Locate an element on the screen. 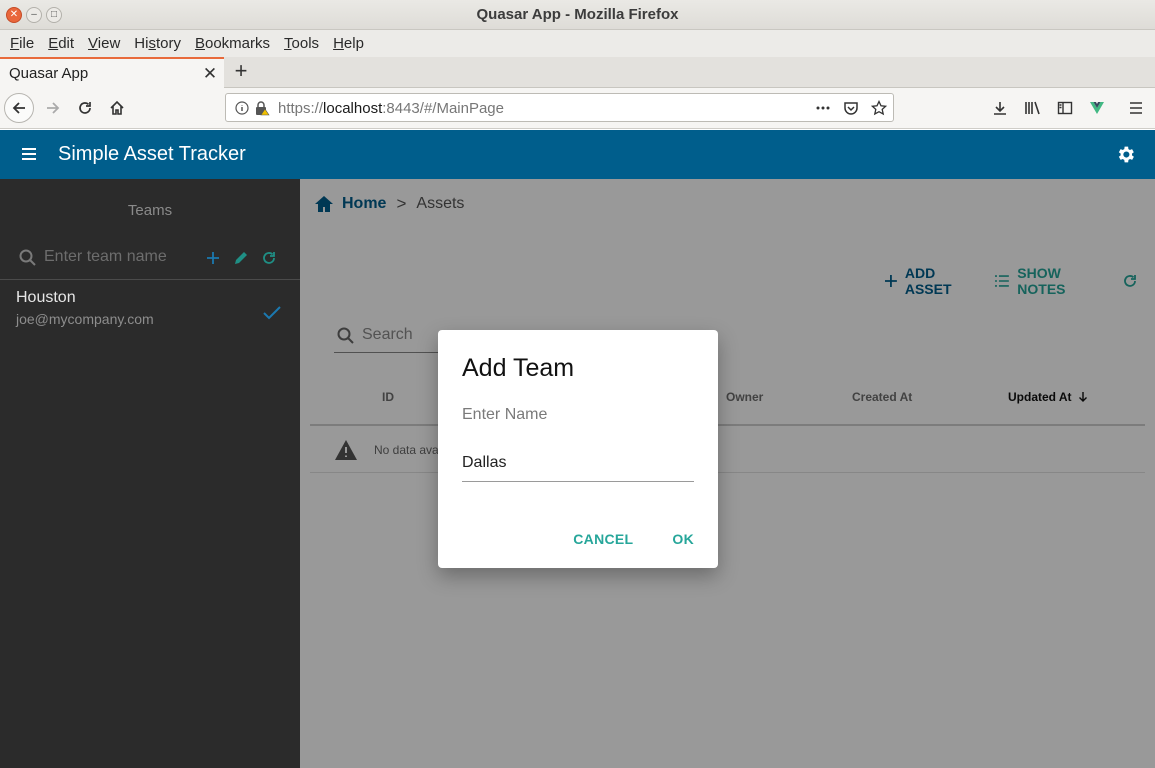 This screenshot has height=768, width=1155. forward-arrow-icon is located at coordinates (53, 108).